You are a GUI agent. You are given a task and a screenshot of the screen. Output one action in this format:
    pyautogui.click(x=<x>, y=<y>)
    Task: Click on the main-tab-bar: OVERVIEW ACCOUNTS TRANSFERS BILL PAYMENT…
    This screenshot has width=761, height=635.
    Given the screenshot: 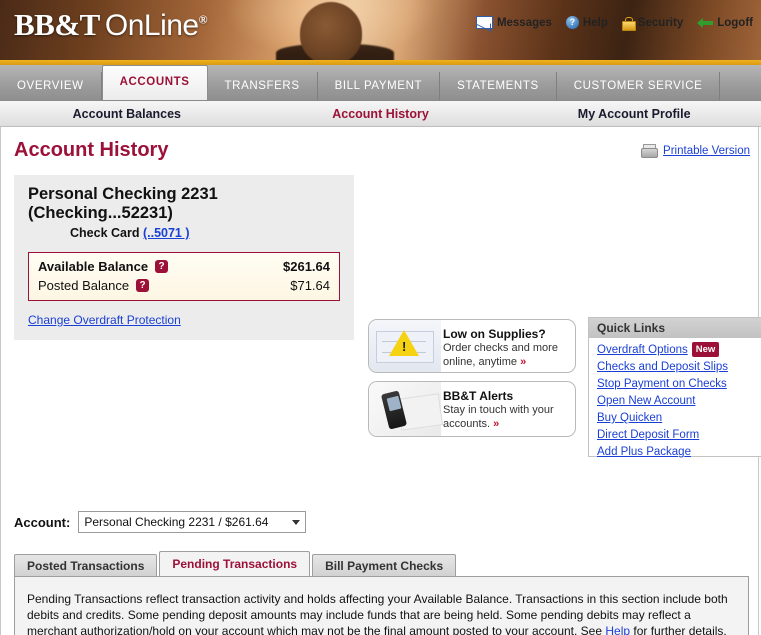 What is the action you would take?
    pyautogui.click(x=380, y=83)
    